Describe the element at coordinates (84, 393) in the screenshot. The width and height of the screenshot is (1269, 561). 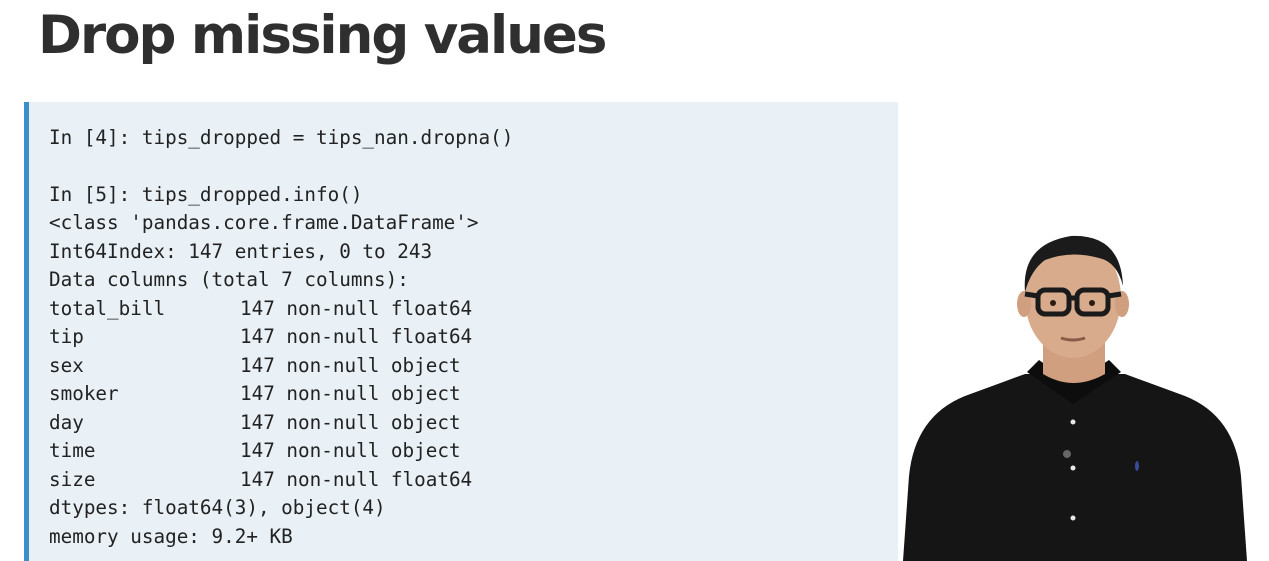
I see `column-name: smoker` at that location.